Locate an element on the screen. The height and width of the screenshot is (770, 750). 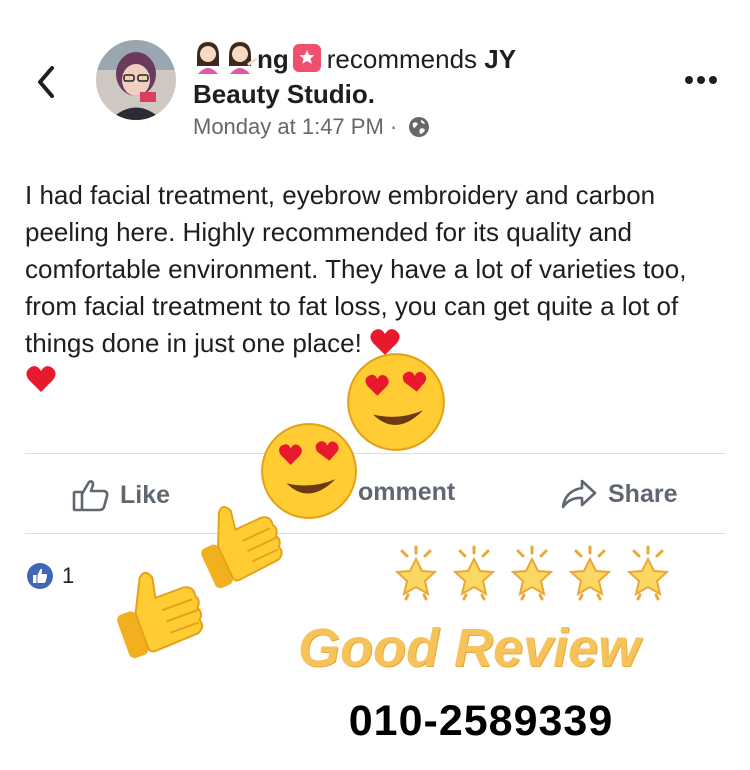
phone-number: 010-2589339 is located at coordinates (481, 720).